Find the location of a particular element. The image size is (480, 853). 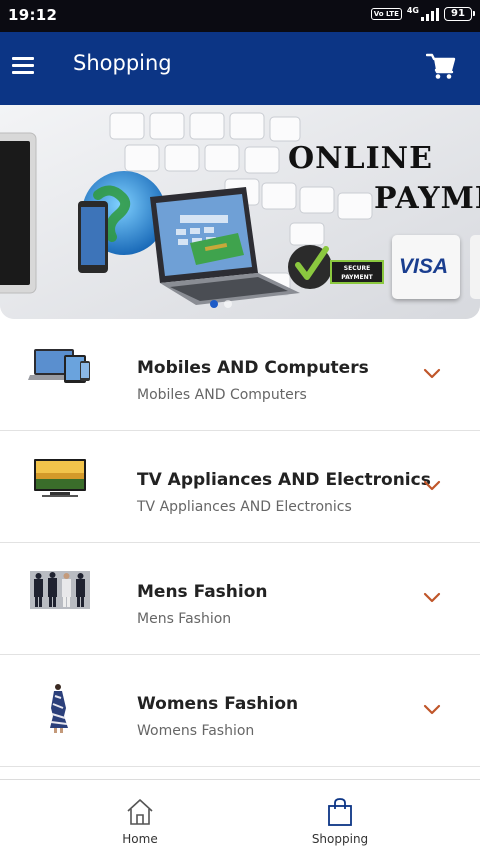

nav-shopping: Shopping is located at coordinates (340, 816).